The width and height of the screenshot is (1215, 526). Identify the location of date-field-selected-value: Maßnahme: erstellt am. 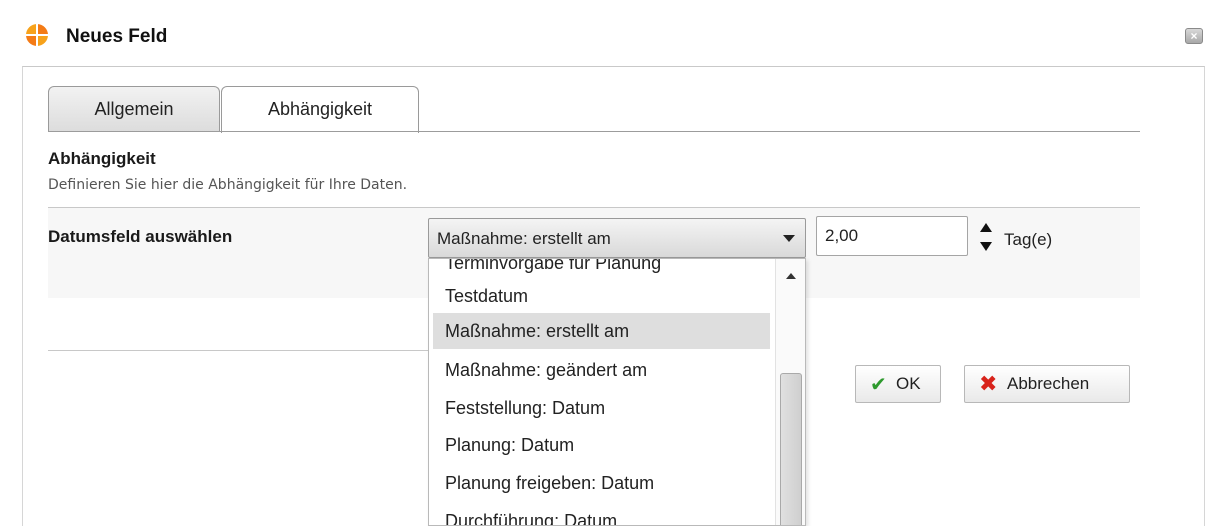
(524, 238).